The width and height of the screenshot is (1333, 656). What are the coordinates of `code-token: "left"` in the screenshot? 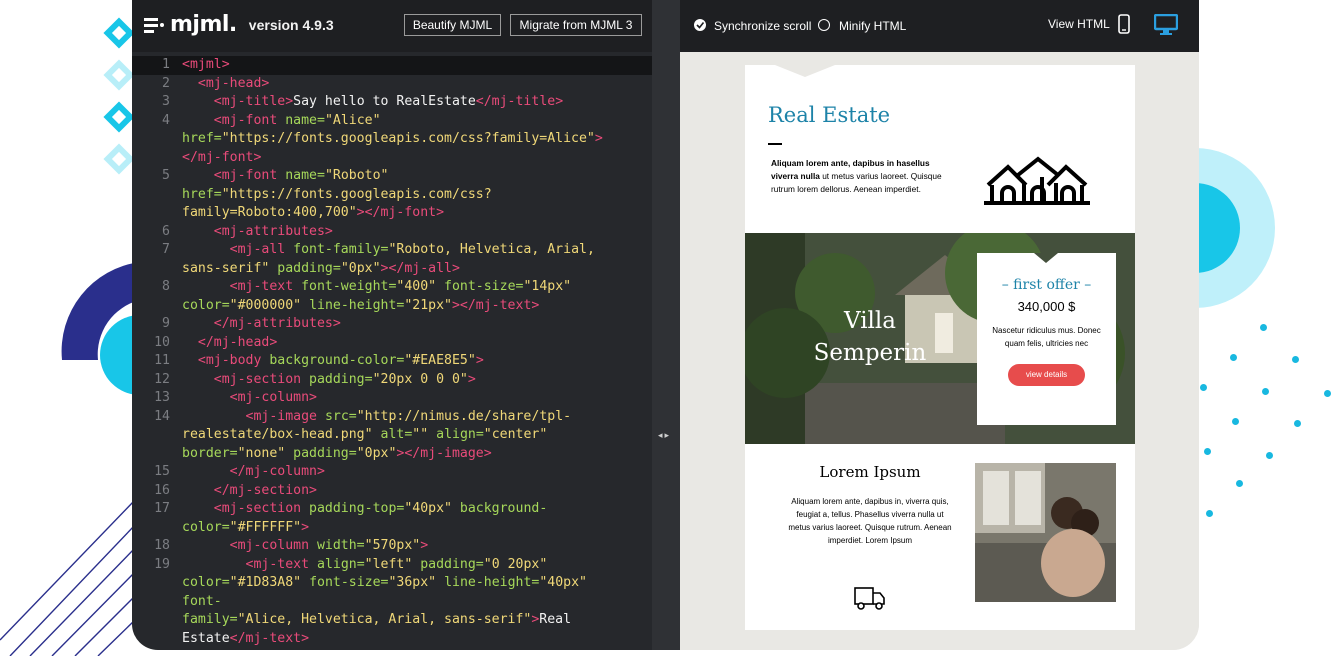 It's located at (389, 649).